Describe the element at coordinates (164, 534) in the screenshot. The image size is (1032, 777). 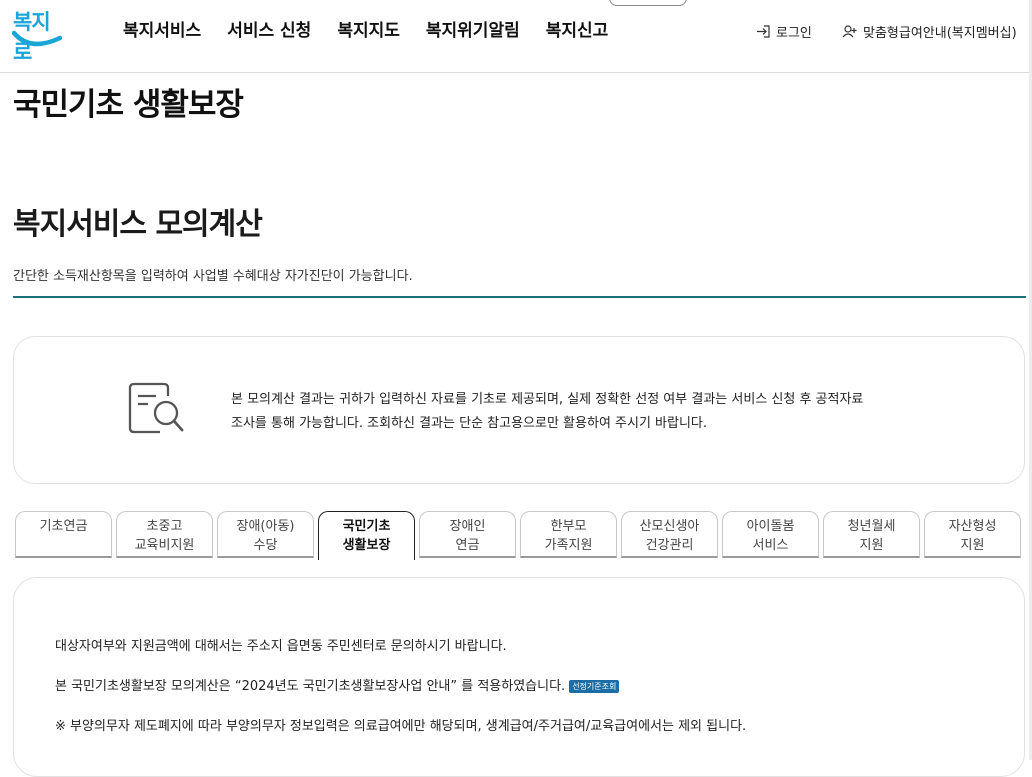
I see `tab-school-education: 초중고 교육비지원` at that location.